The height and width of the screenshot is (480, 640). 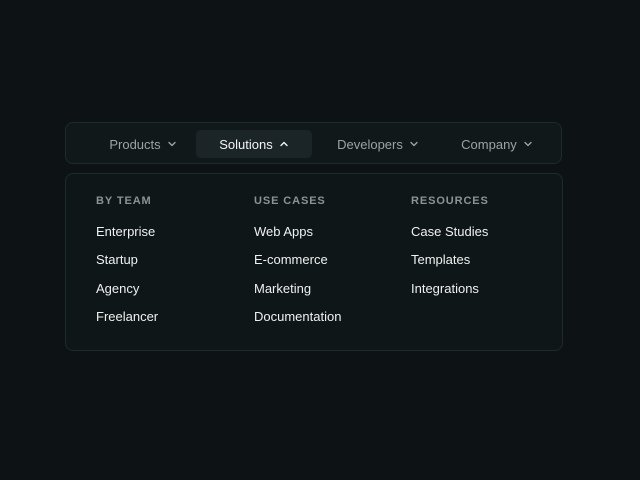 What do you see at coordinates (450, 260) in the screenshot?
I see `dropdown-link-templates: Templates` at bounding box center [450, 260].